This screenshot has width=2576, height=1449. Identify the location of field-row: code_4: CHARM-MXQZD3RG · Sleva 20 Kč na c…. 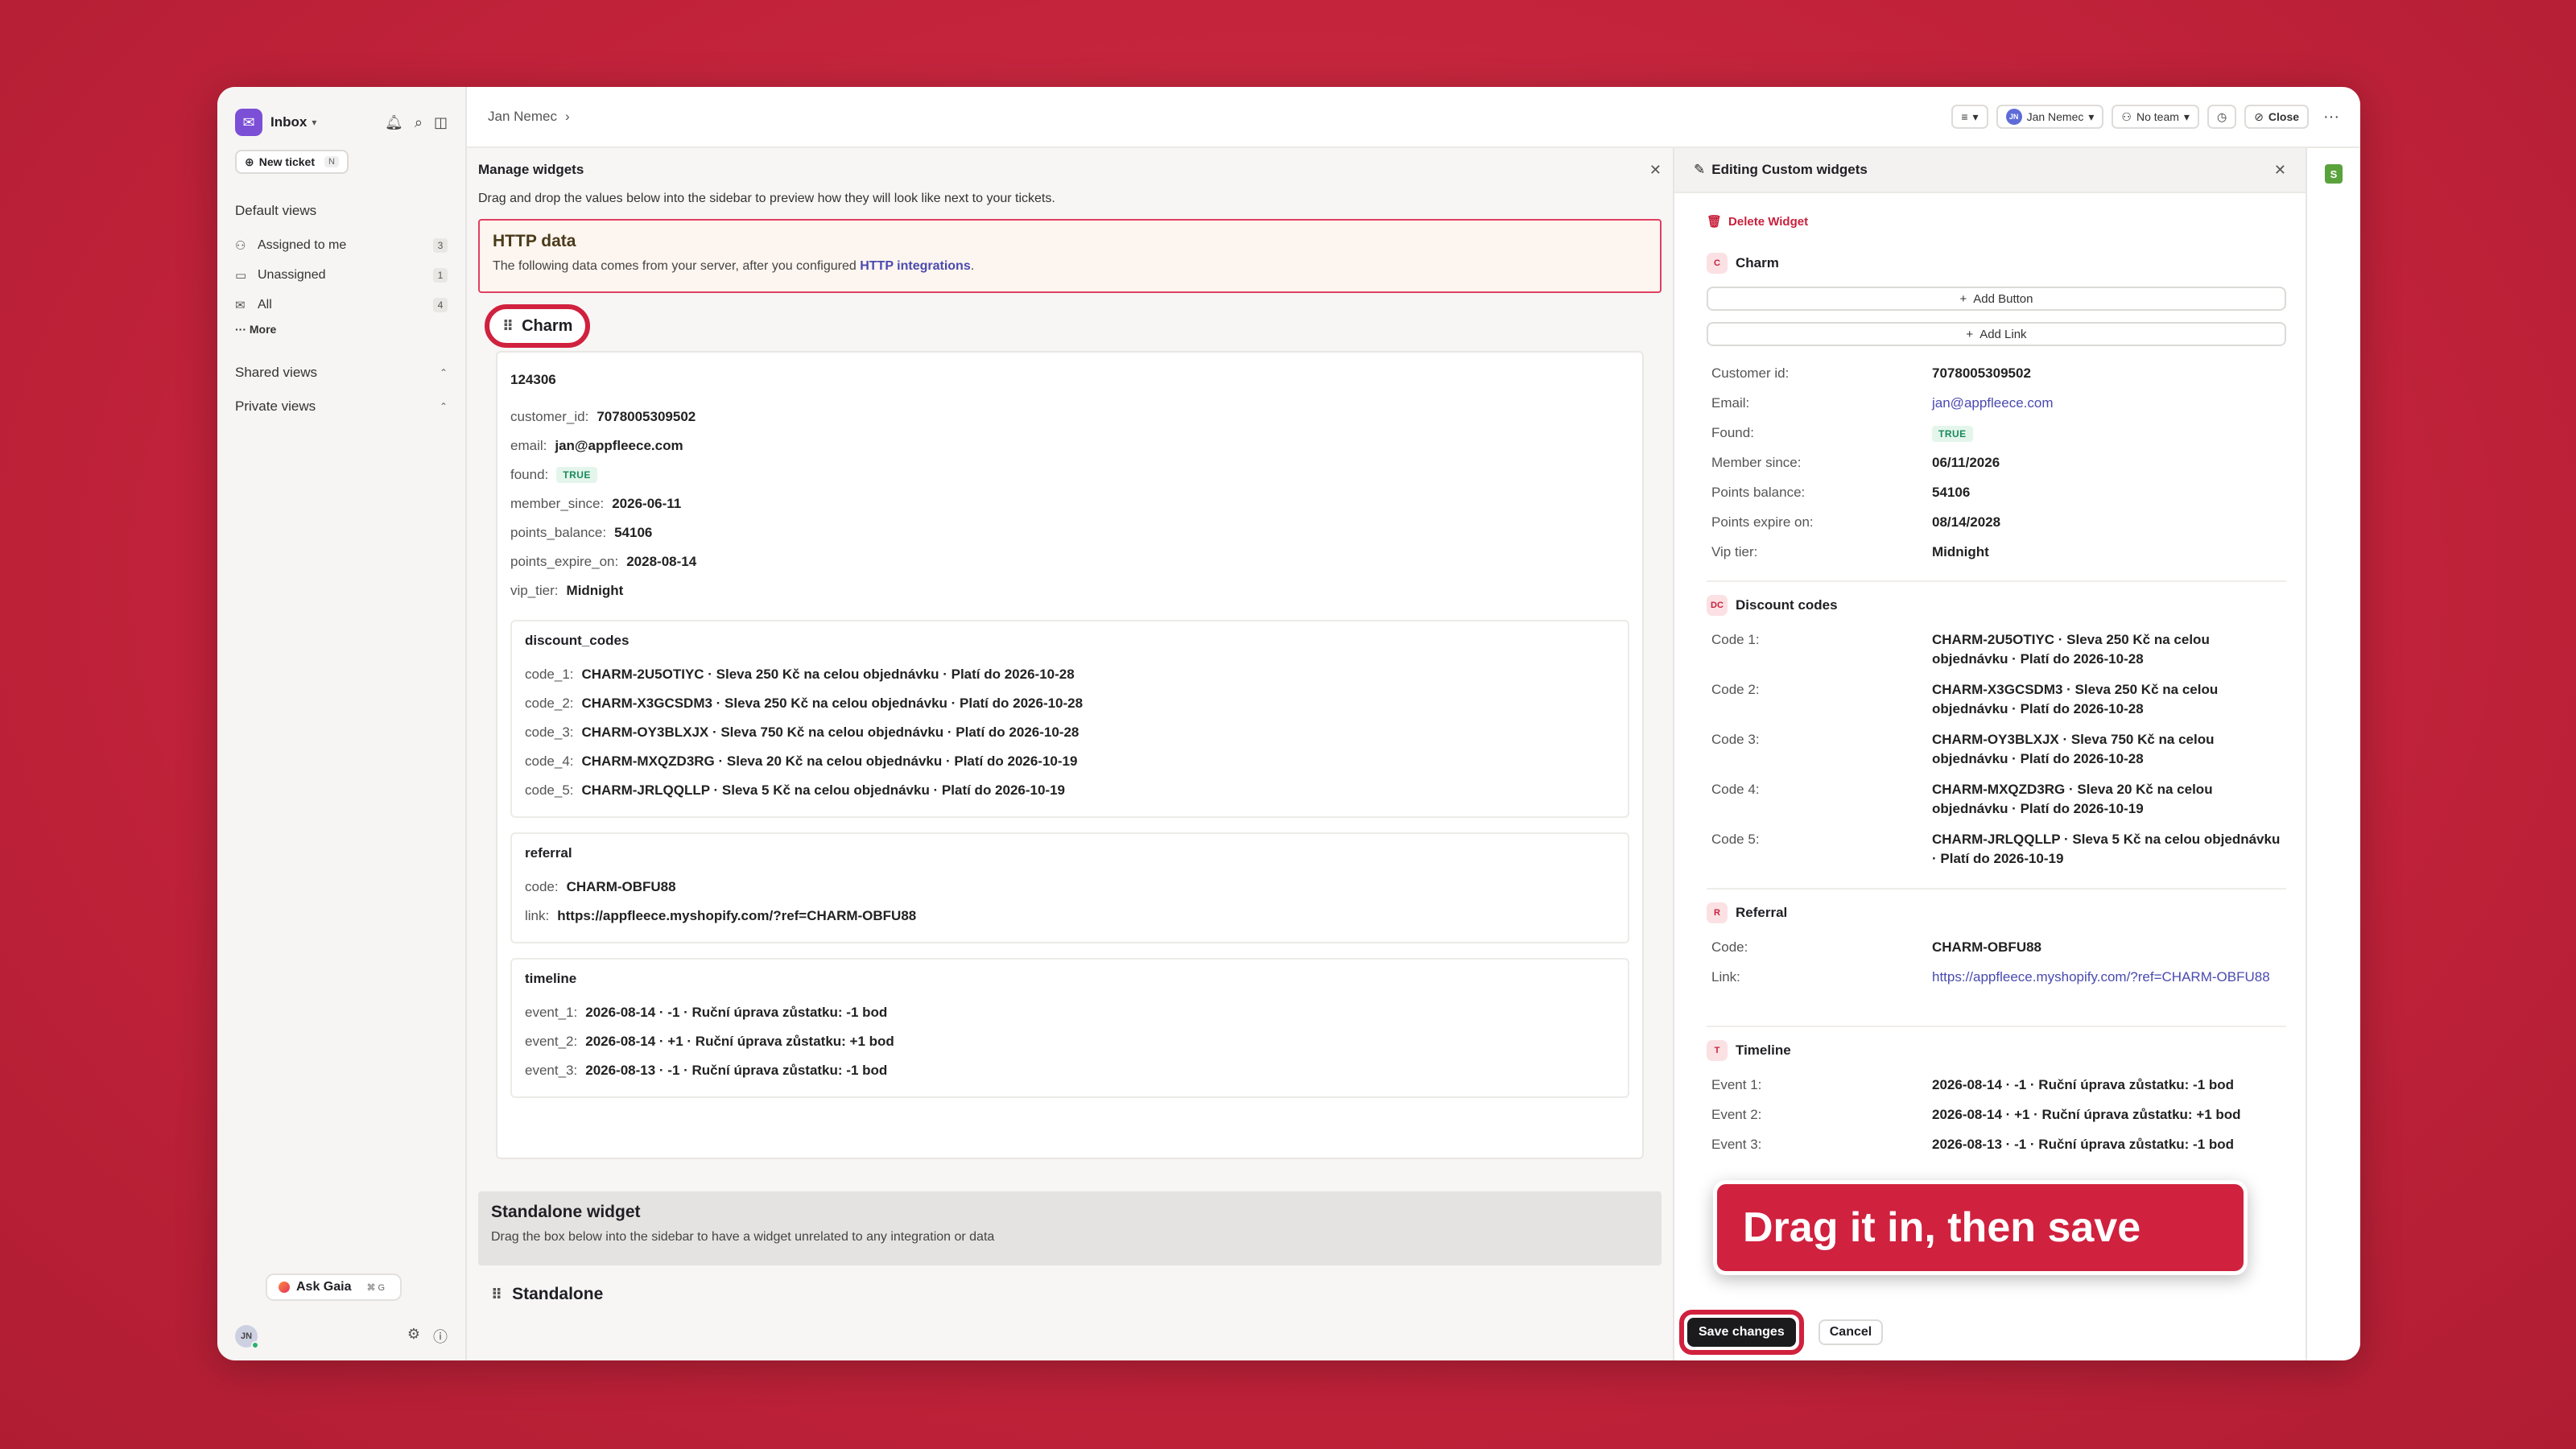
(1070, 761).